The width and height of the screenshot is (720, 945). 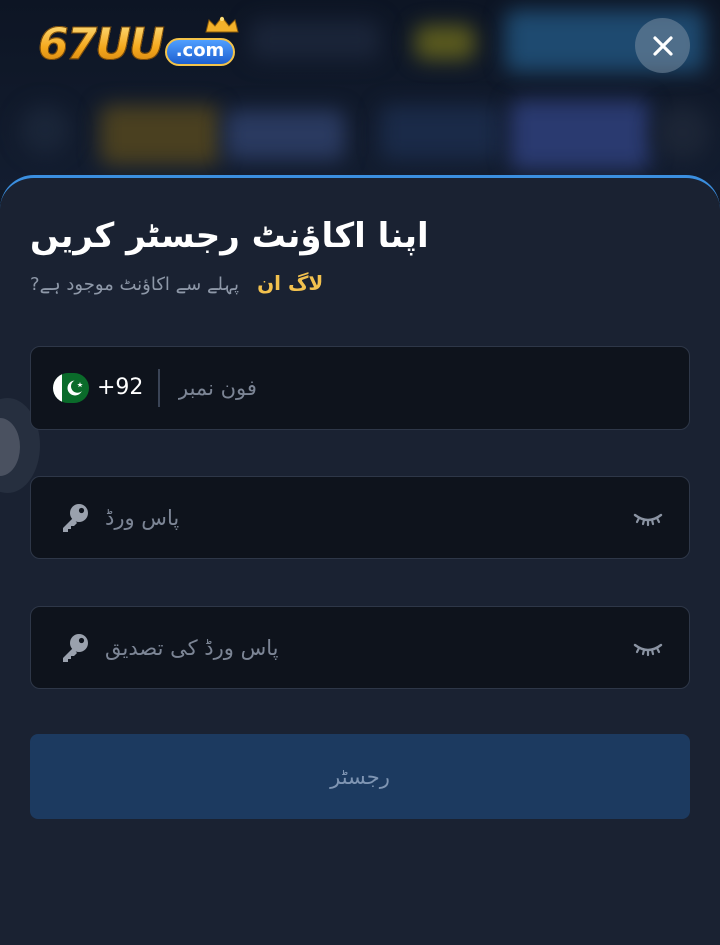 What do you see at coordinates (222, 24) in the screenshot?
I see `crown-icon` at bounding box center [222, 24].